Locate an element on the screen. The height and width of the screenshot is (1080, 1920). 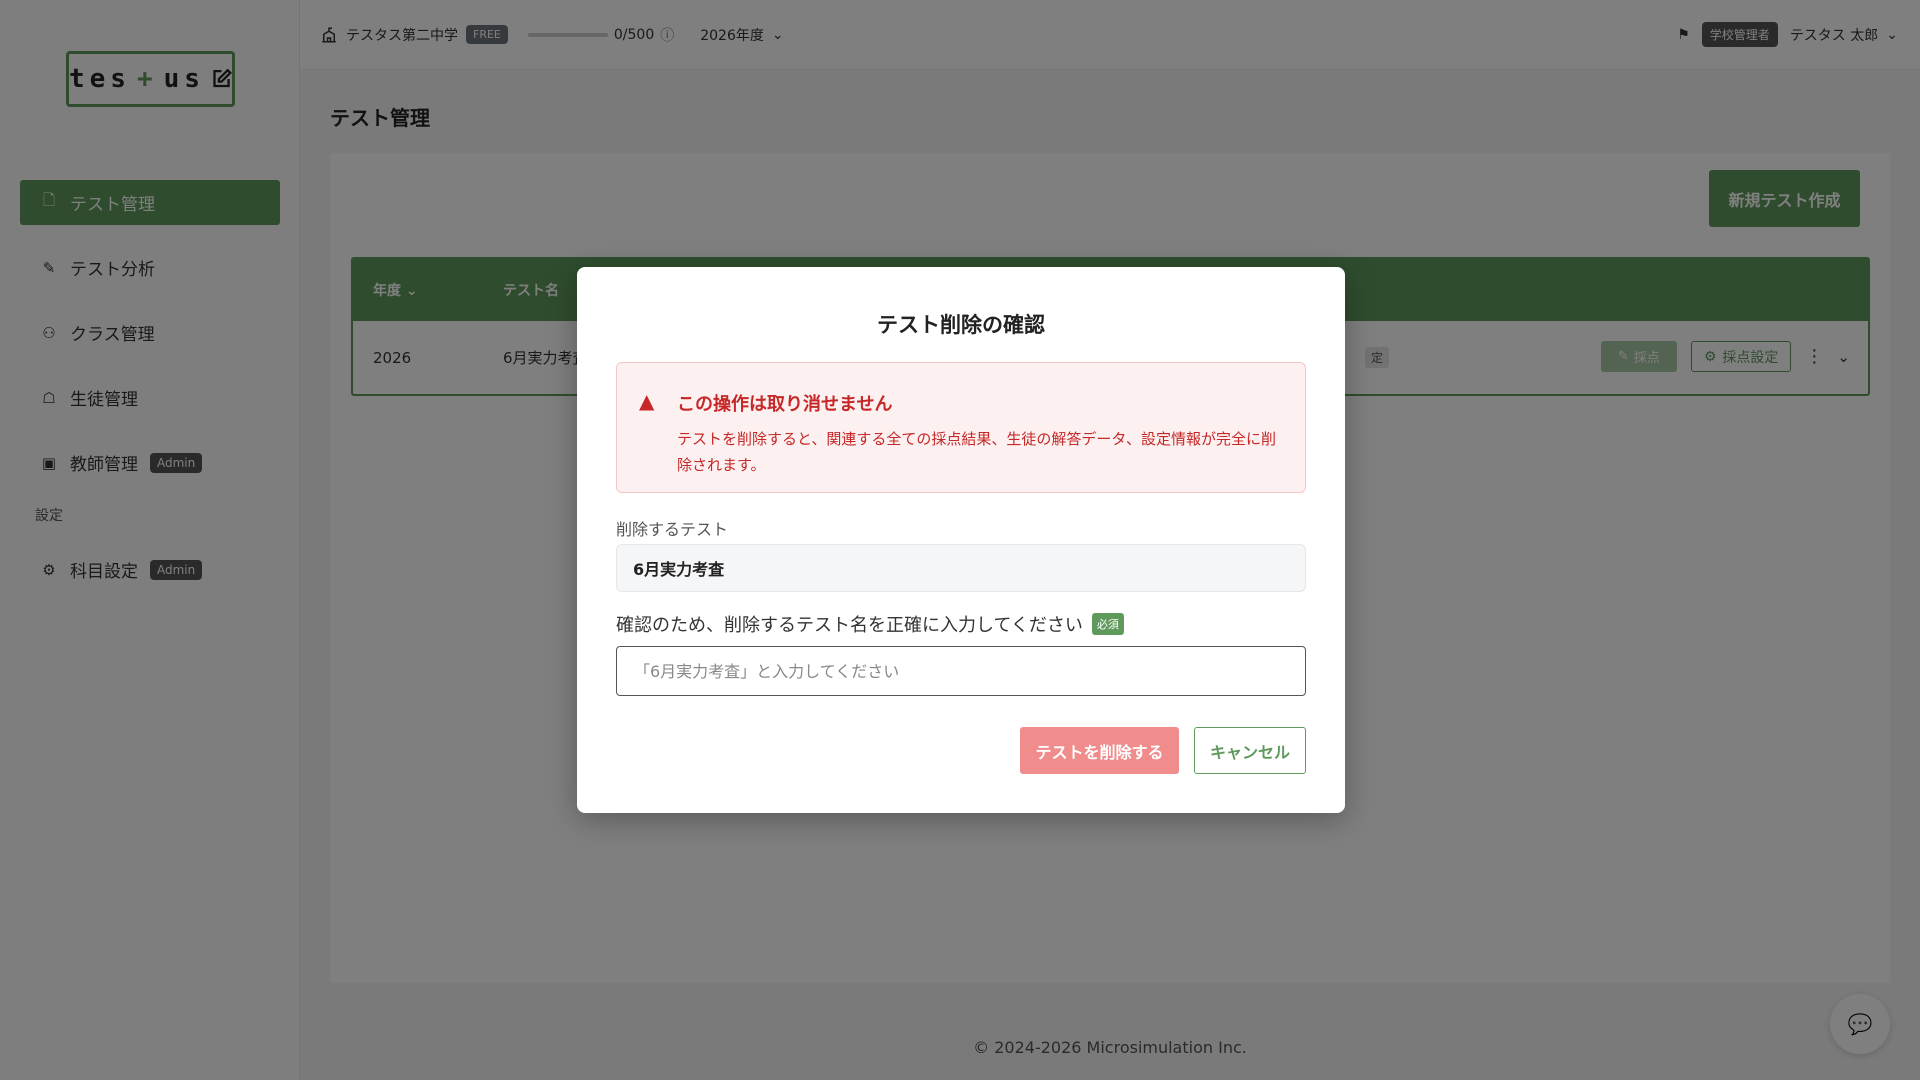
warning-title: この操作は取り消せません is located at coordinates (785, 404).